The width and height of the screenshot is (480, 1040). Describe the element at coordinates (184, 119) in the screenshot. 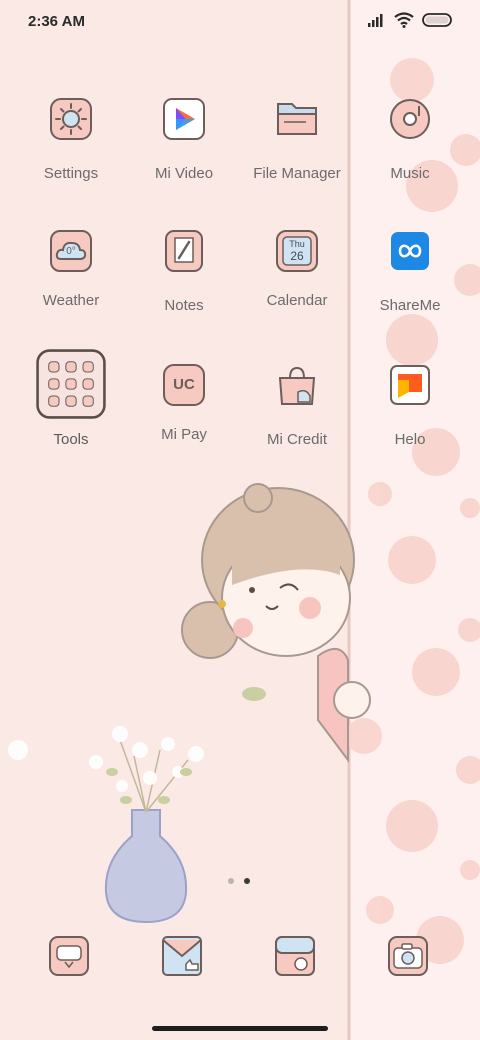

I see `play-icon` at that location.